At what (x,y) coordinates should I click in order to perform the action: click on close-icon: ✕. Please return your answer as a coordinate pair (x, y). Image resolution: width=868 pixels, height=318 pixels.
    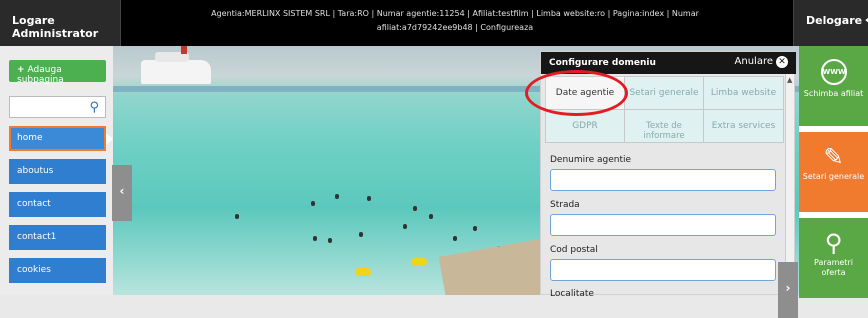
    Looking at the image, I should click on (782, 62).